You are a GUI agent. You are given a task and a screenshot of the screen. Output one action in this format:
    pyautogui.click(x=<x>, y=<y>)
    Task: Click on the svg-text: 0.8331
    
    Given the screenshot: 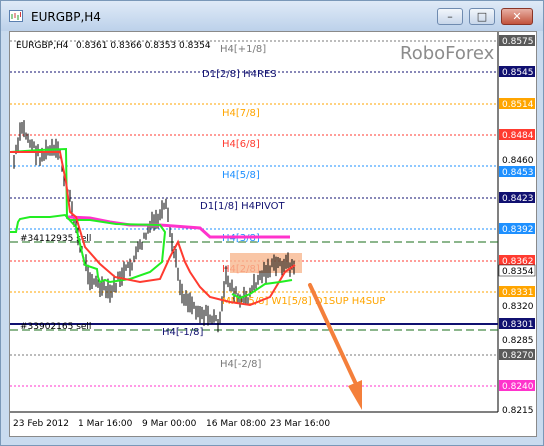 What is the action you would take?
    pyautogui.click(x=518, y=293)
    